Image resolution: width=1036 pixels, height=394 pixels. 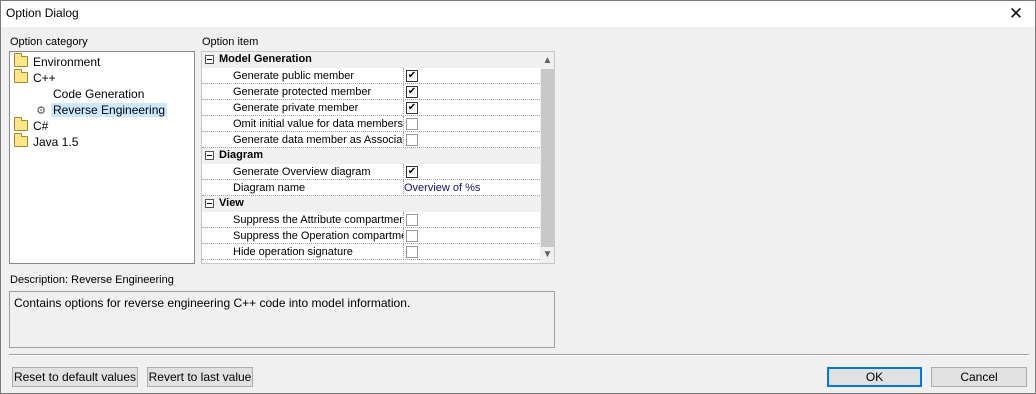 What do you see at coordinates (31, 125) in the screenshot?
I see `tree-item: C#` at bounding box center [31, 125].